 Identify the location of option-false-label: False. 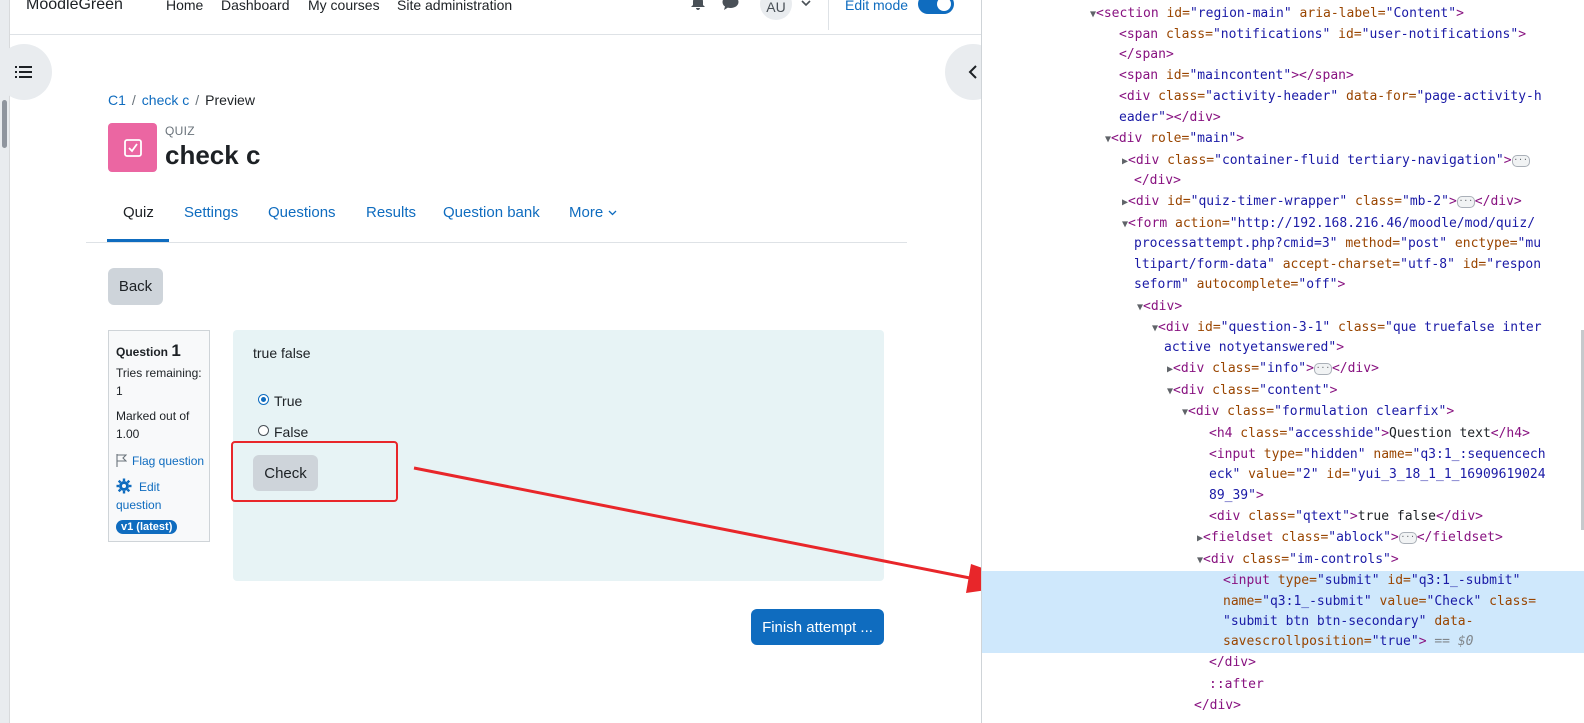
(291, 432).